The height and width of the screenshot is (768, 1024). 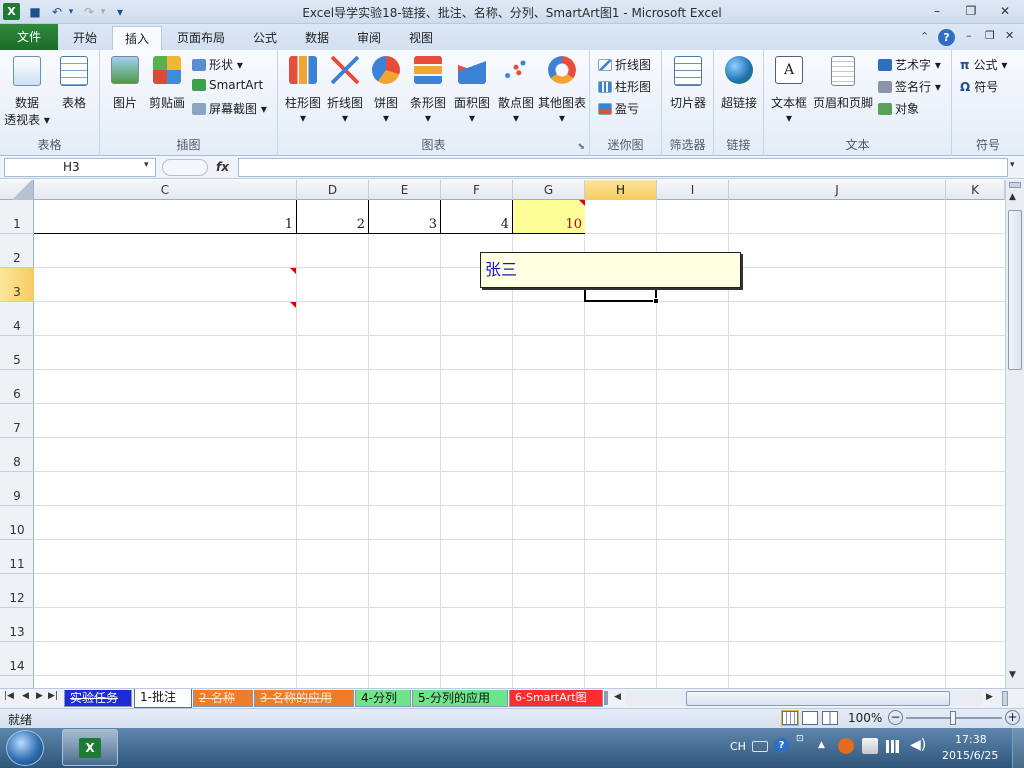 What do you see at coordinates (1015, 290) in the screenshot?
I see `vertical-scroll-thumb` at bounding box center [1015, 290].